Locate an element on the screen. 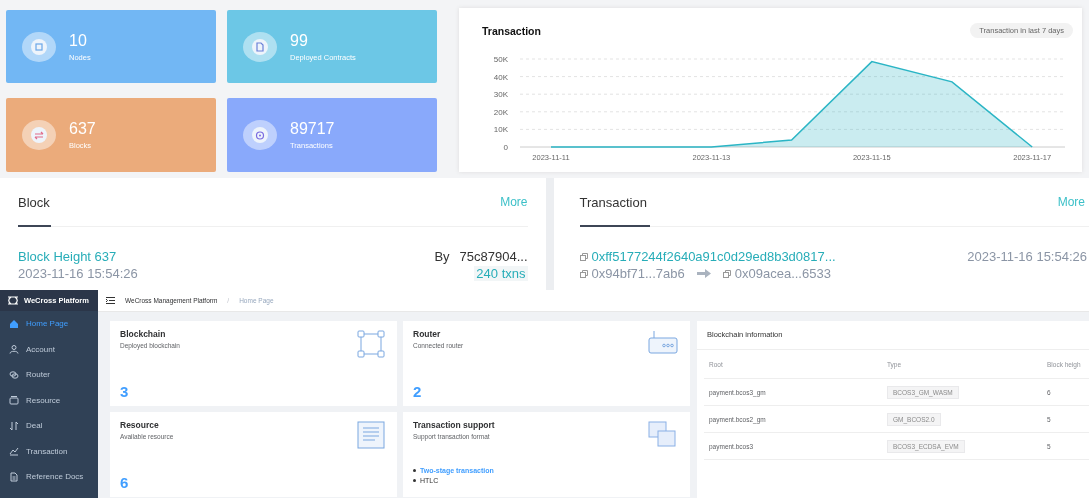 The width and height of the screenshot is (1089, 498). transaction-time: 2023-11-16 15:54:26 is located at coordinates (1027, 257).